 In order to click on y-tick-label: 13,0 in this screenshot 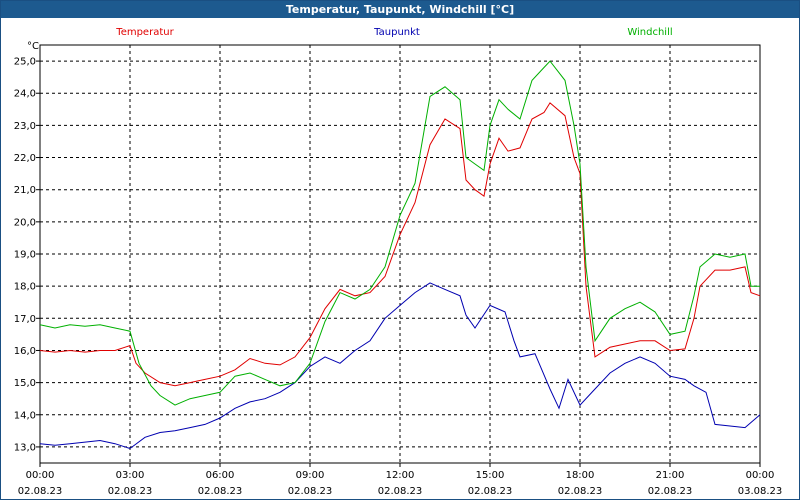, I will do `click(25, 447)`.